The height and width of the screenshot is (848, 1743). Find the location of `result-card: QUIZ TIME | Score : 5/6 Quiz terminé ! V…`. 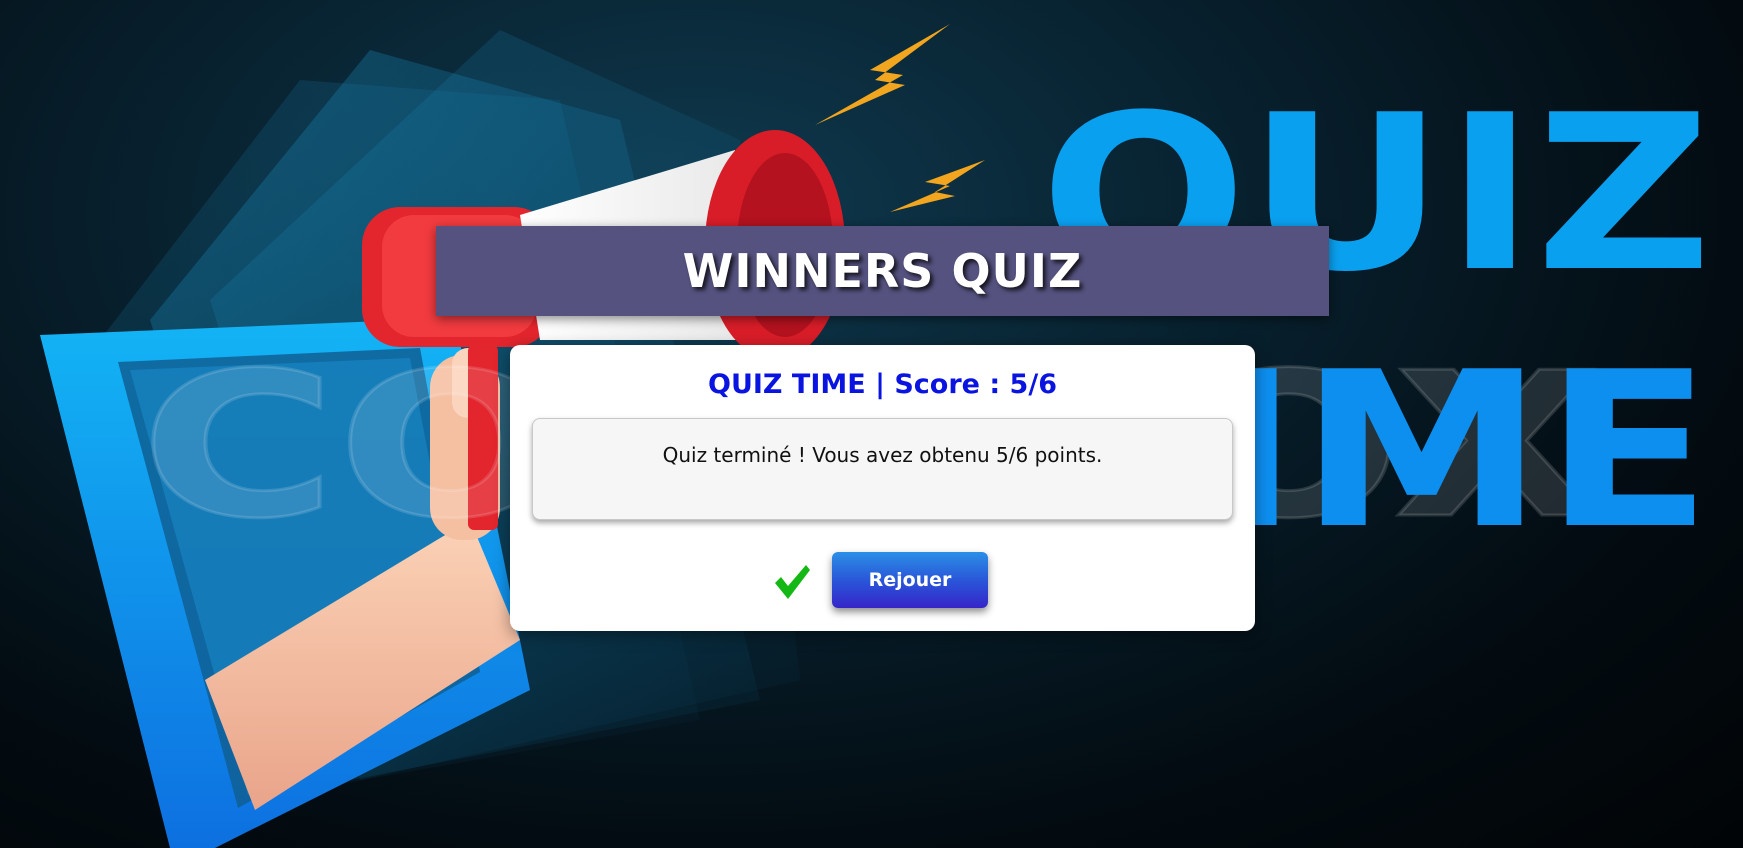

result-card: QUIZ TIME | Score : 5/6 Quiz terminé ! V… is located at coordinates (882, 488).